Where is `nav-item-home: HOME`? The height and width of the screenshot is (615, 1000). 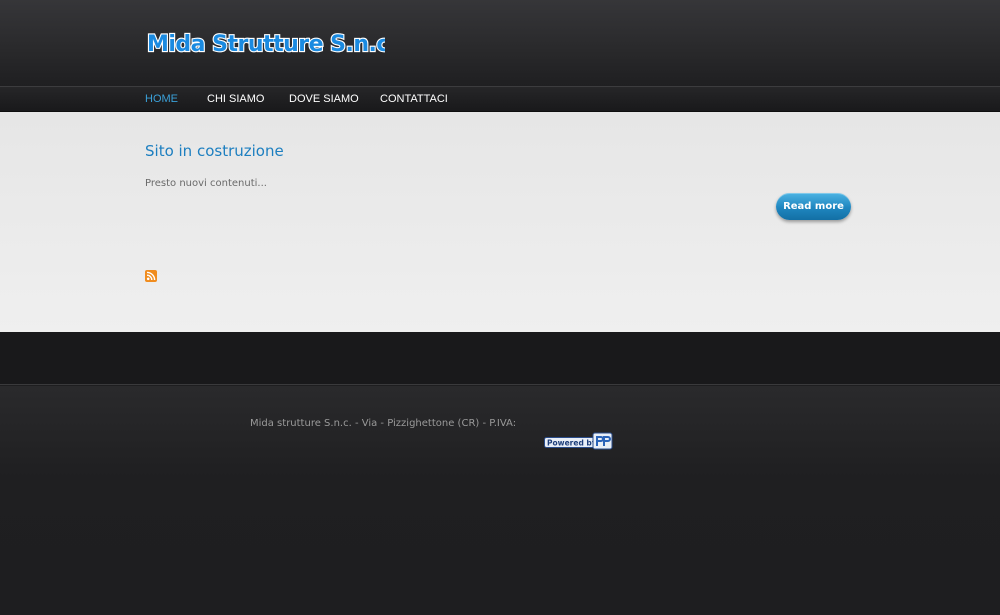 nav-item-home: HOME is located at coordinates (161, 99).